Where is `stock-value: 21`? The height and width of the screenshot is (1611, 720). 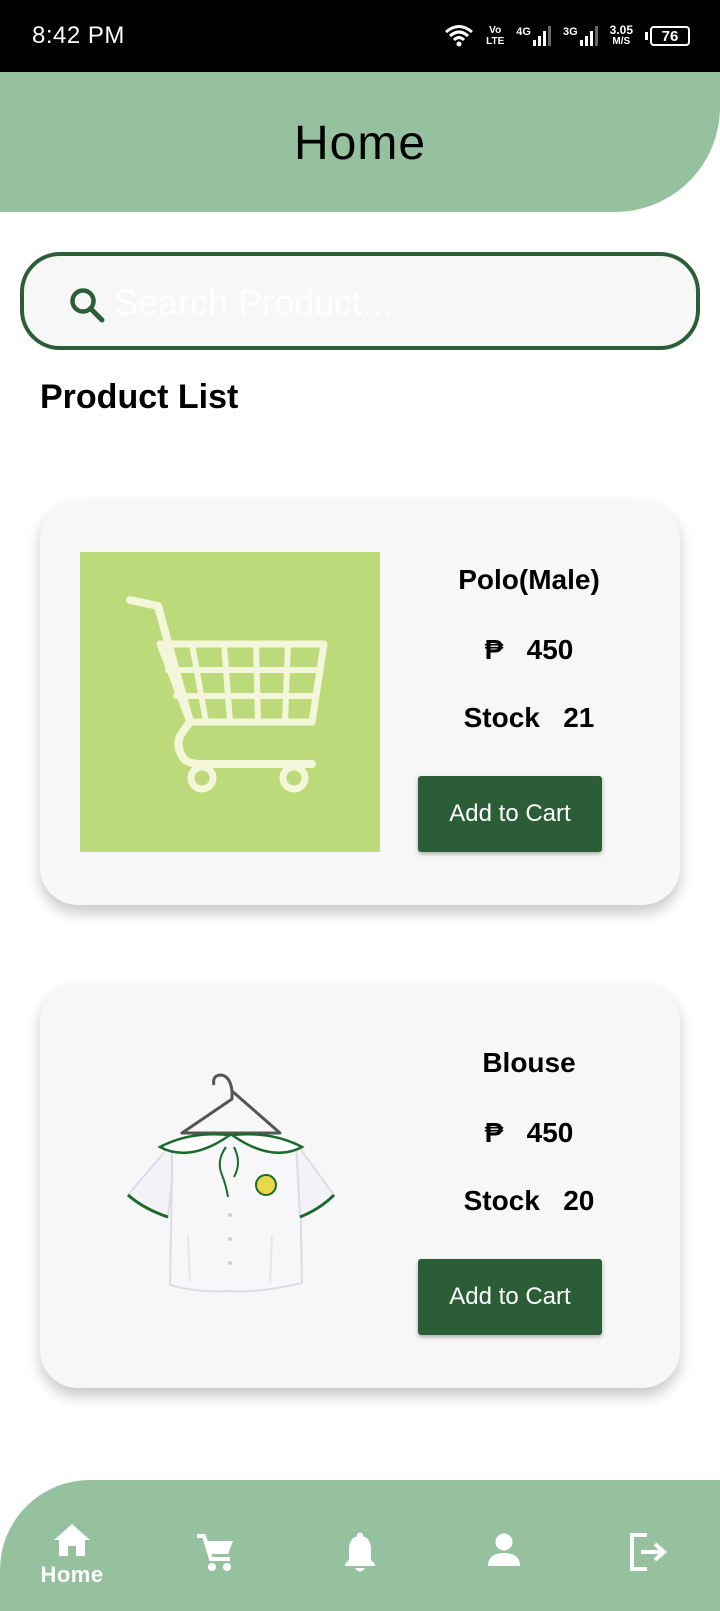
stock-value: 21 is located at coordinates (579, 717).